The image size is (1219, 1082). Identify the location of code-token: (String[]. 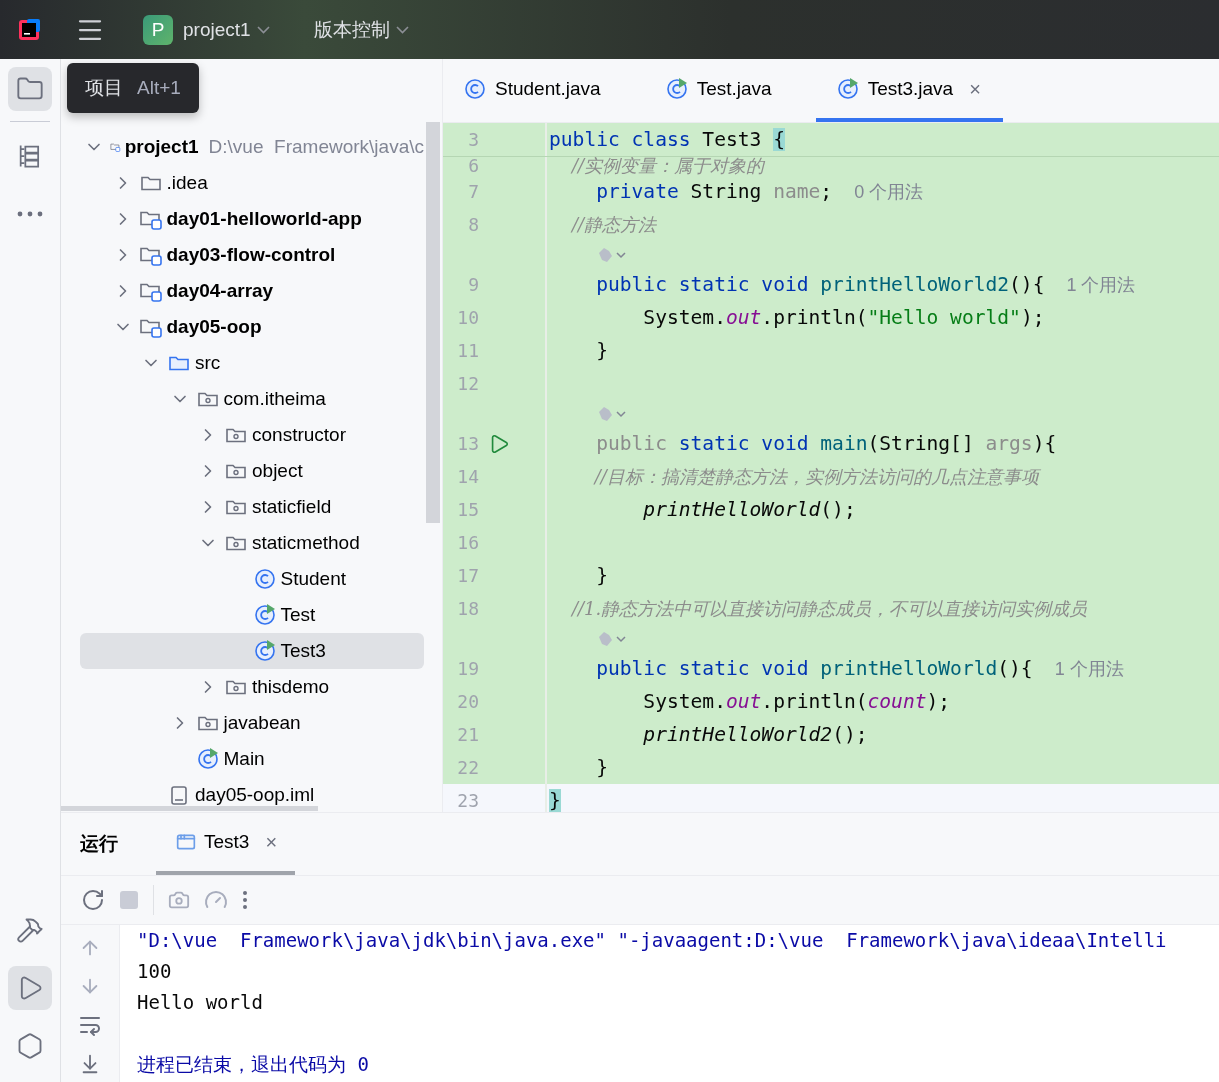
(921, 443).